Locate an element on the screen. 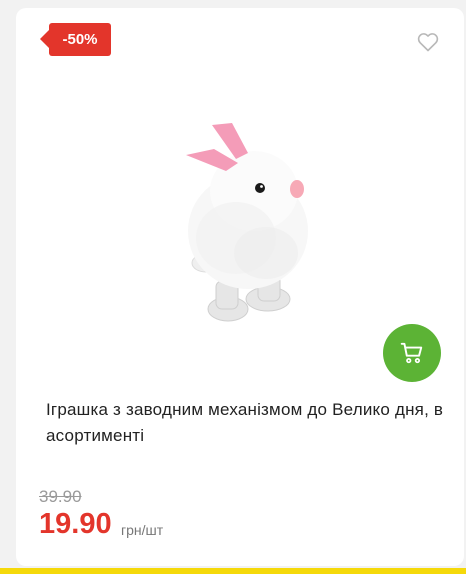 Image resolution: width=466 pixels, height=574 pixels. heart-outline-icon is located at coordinates (428, 42).